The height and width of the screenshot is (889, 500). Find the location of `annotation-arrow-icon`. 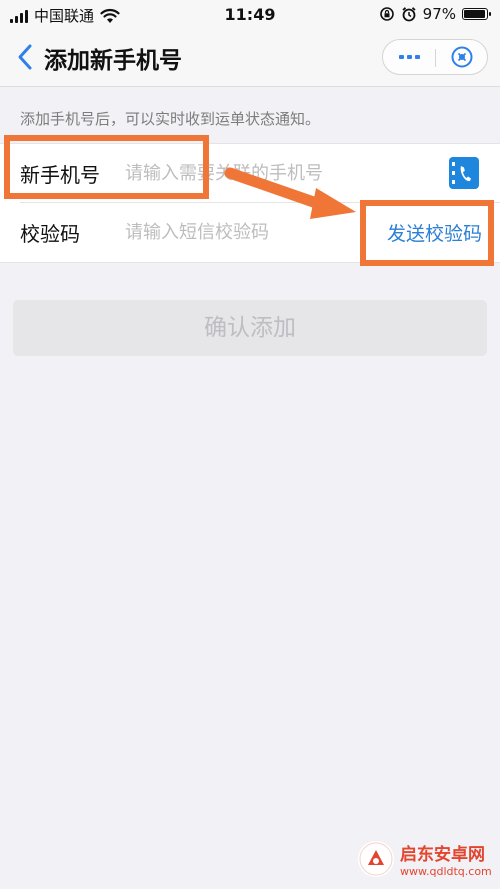

annotation-arrow-icon is located at coordinates (290, 193).